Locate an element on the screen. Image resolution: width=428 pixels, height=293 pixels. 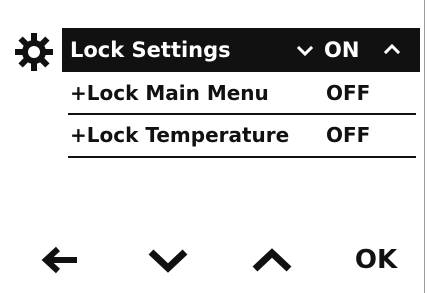
down-button is located at coordinates (168, 260).